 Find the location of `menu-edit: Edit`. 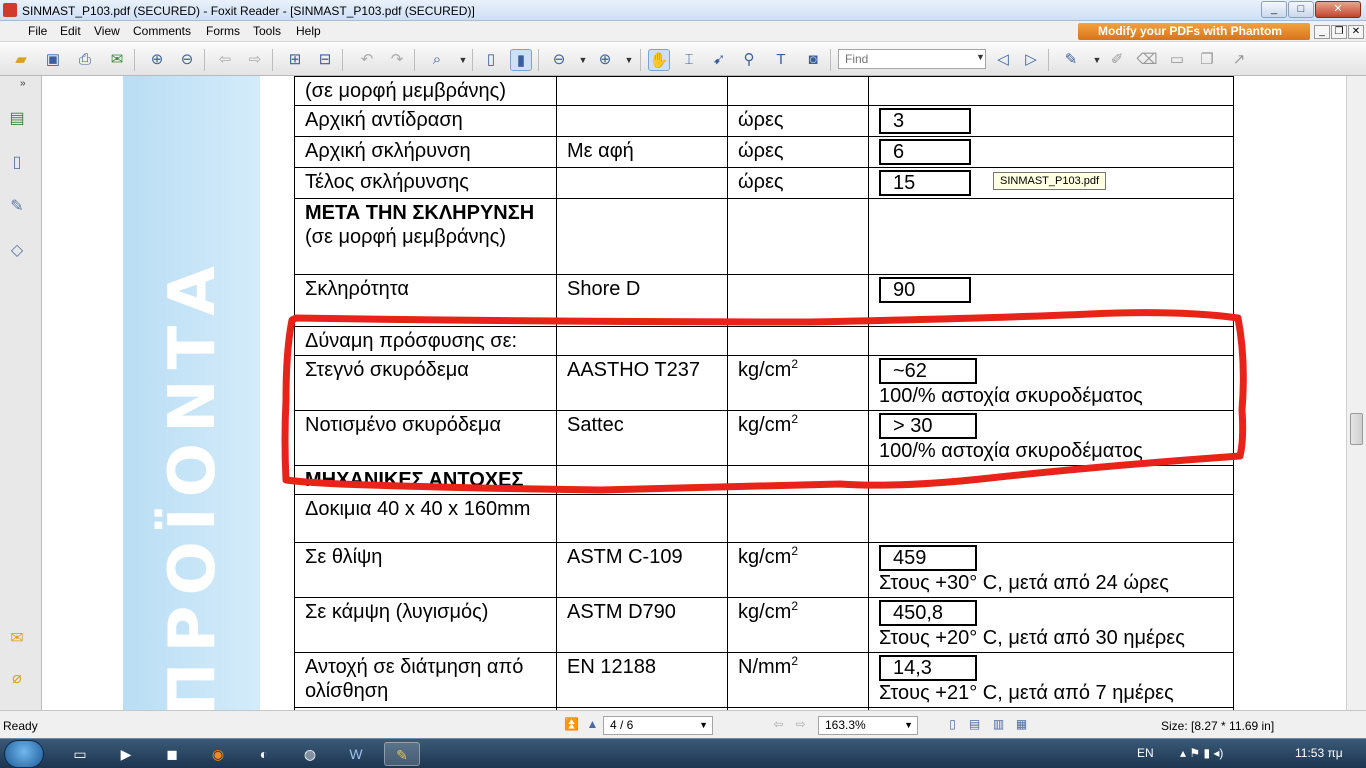

menu-edit: Edit is located at coordinates (70, 31).